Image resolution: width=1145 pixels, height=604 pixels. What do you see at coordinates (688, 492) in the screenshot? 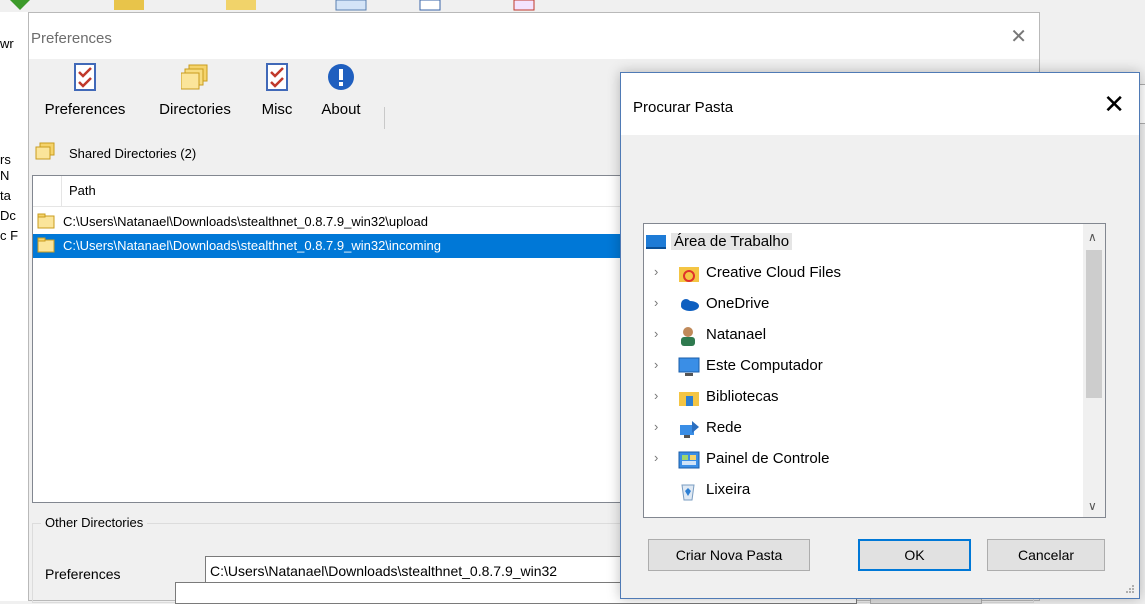
I see `recycle-bin-icon` at bounding box center [688, 492].